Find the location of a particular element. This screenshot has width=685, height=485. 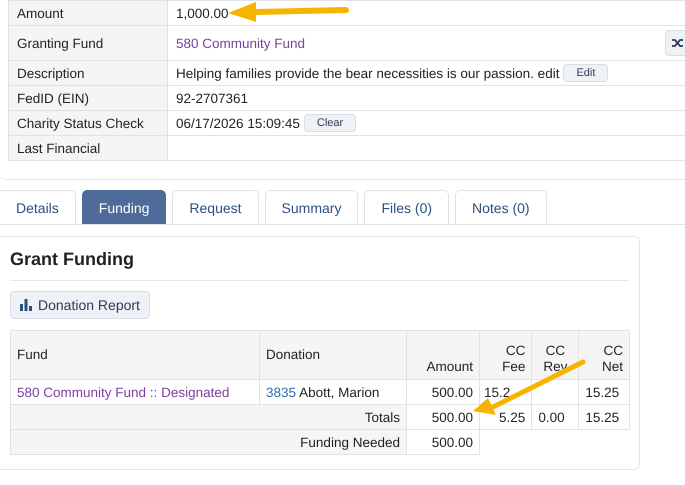

field-value: 06/17/2026 15:09:45 is located at coordinates (238, 123).